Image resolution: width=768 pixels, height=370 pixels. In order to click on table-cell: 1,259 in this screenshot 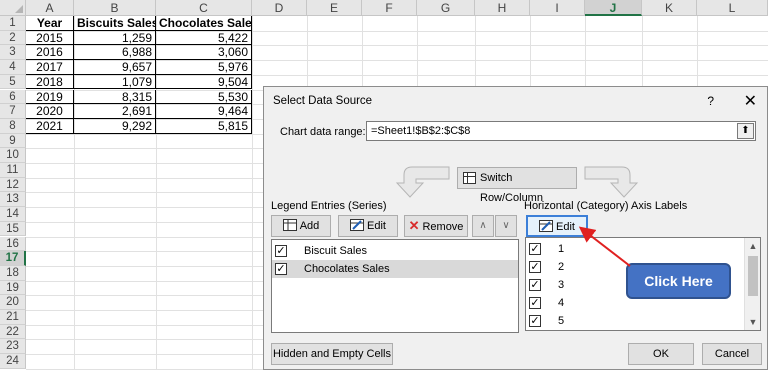, I will do `click(115, 38)`.